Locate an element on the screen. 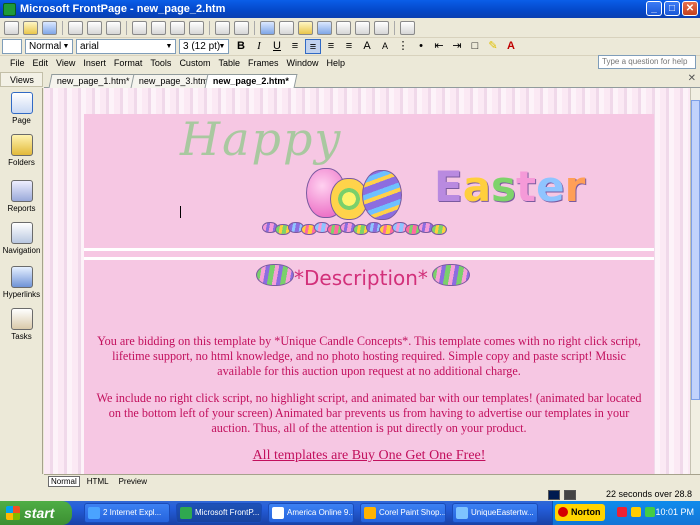  align-left-icon: ≡ is located at coordinates (295, 46).